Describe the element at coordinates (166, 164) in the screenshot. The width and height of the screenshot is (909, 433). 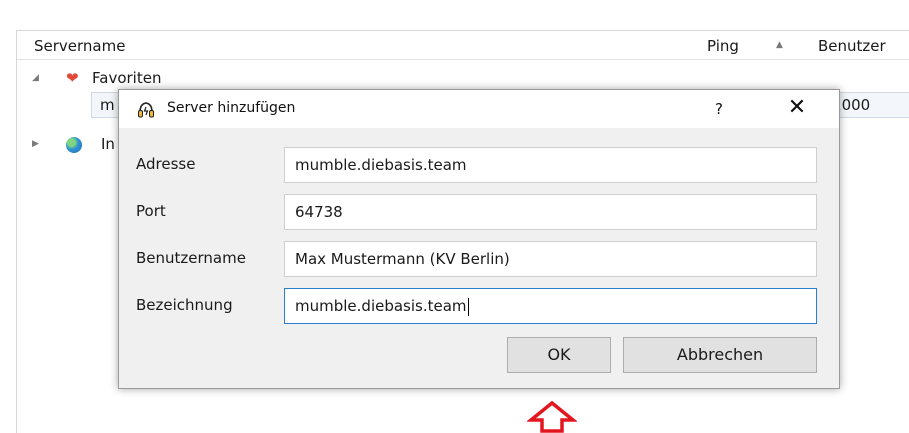
I see `address-label: Adresse` at that location.